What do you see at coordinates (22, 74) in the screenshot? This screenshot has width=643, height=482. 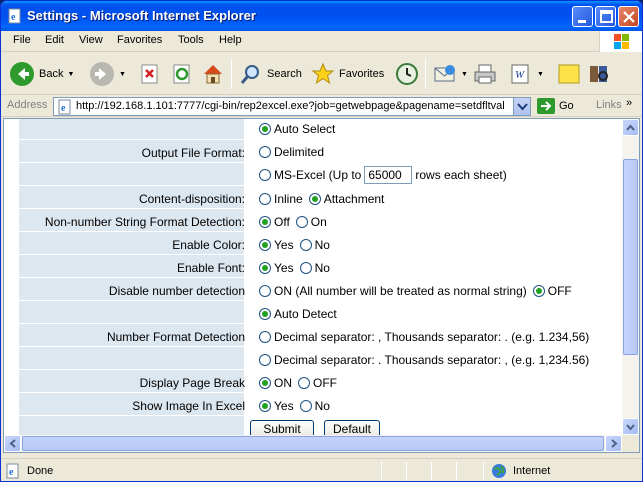 I see `back-arrow-icon` at bounding box center [22, 74].